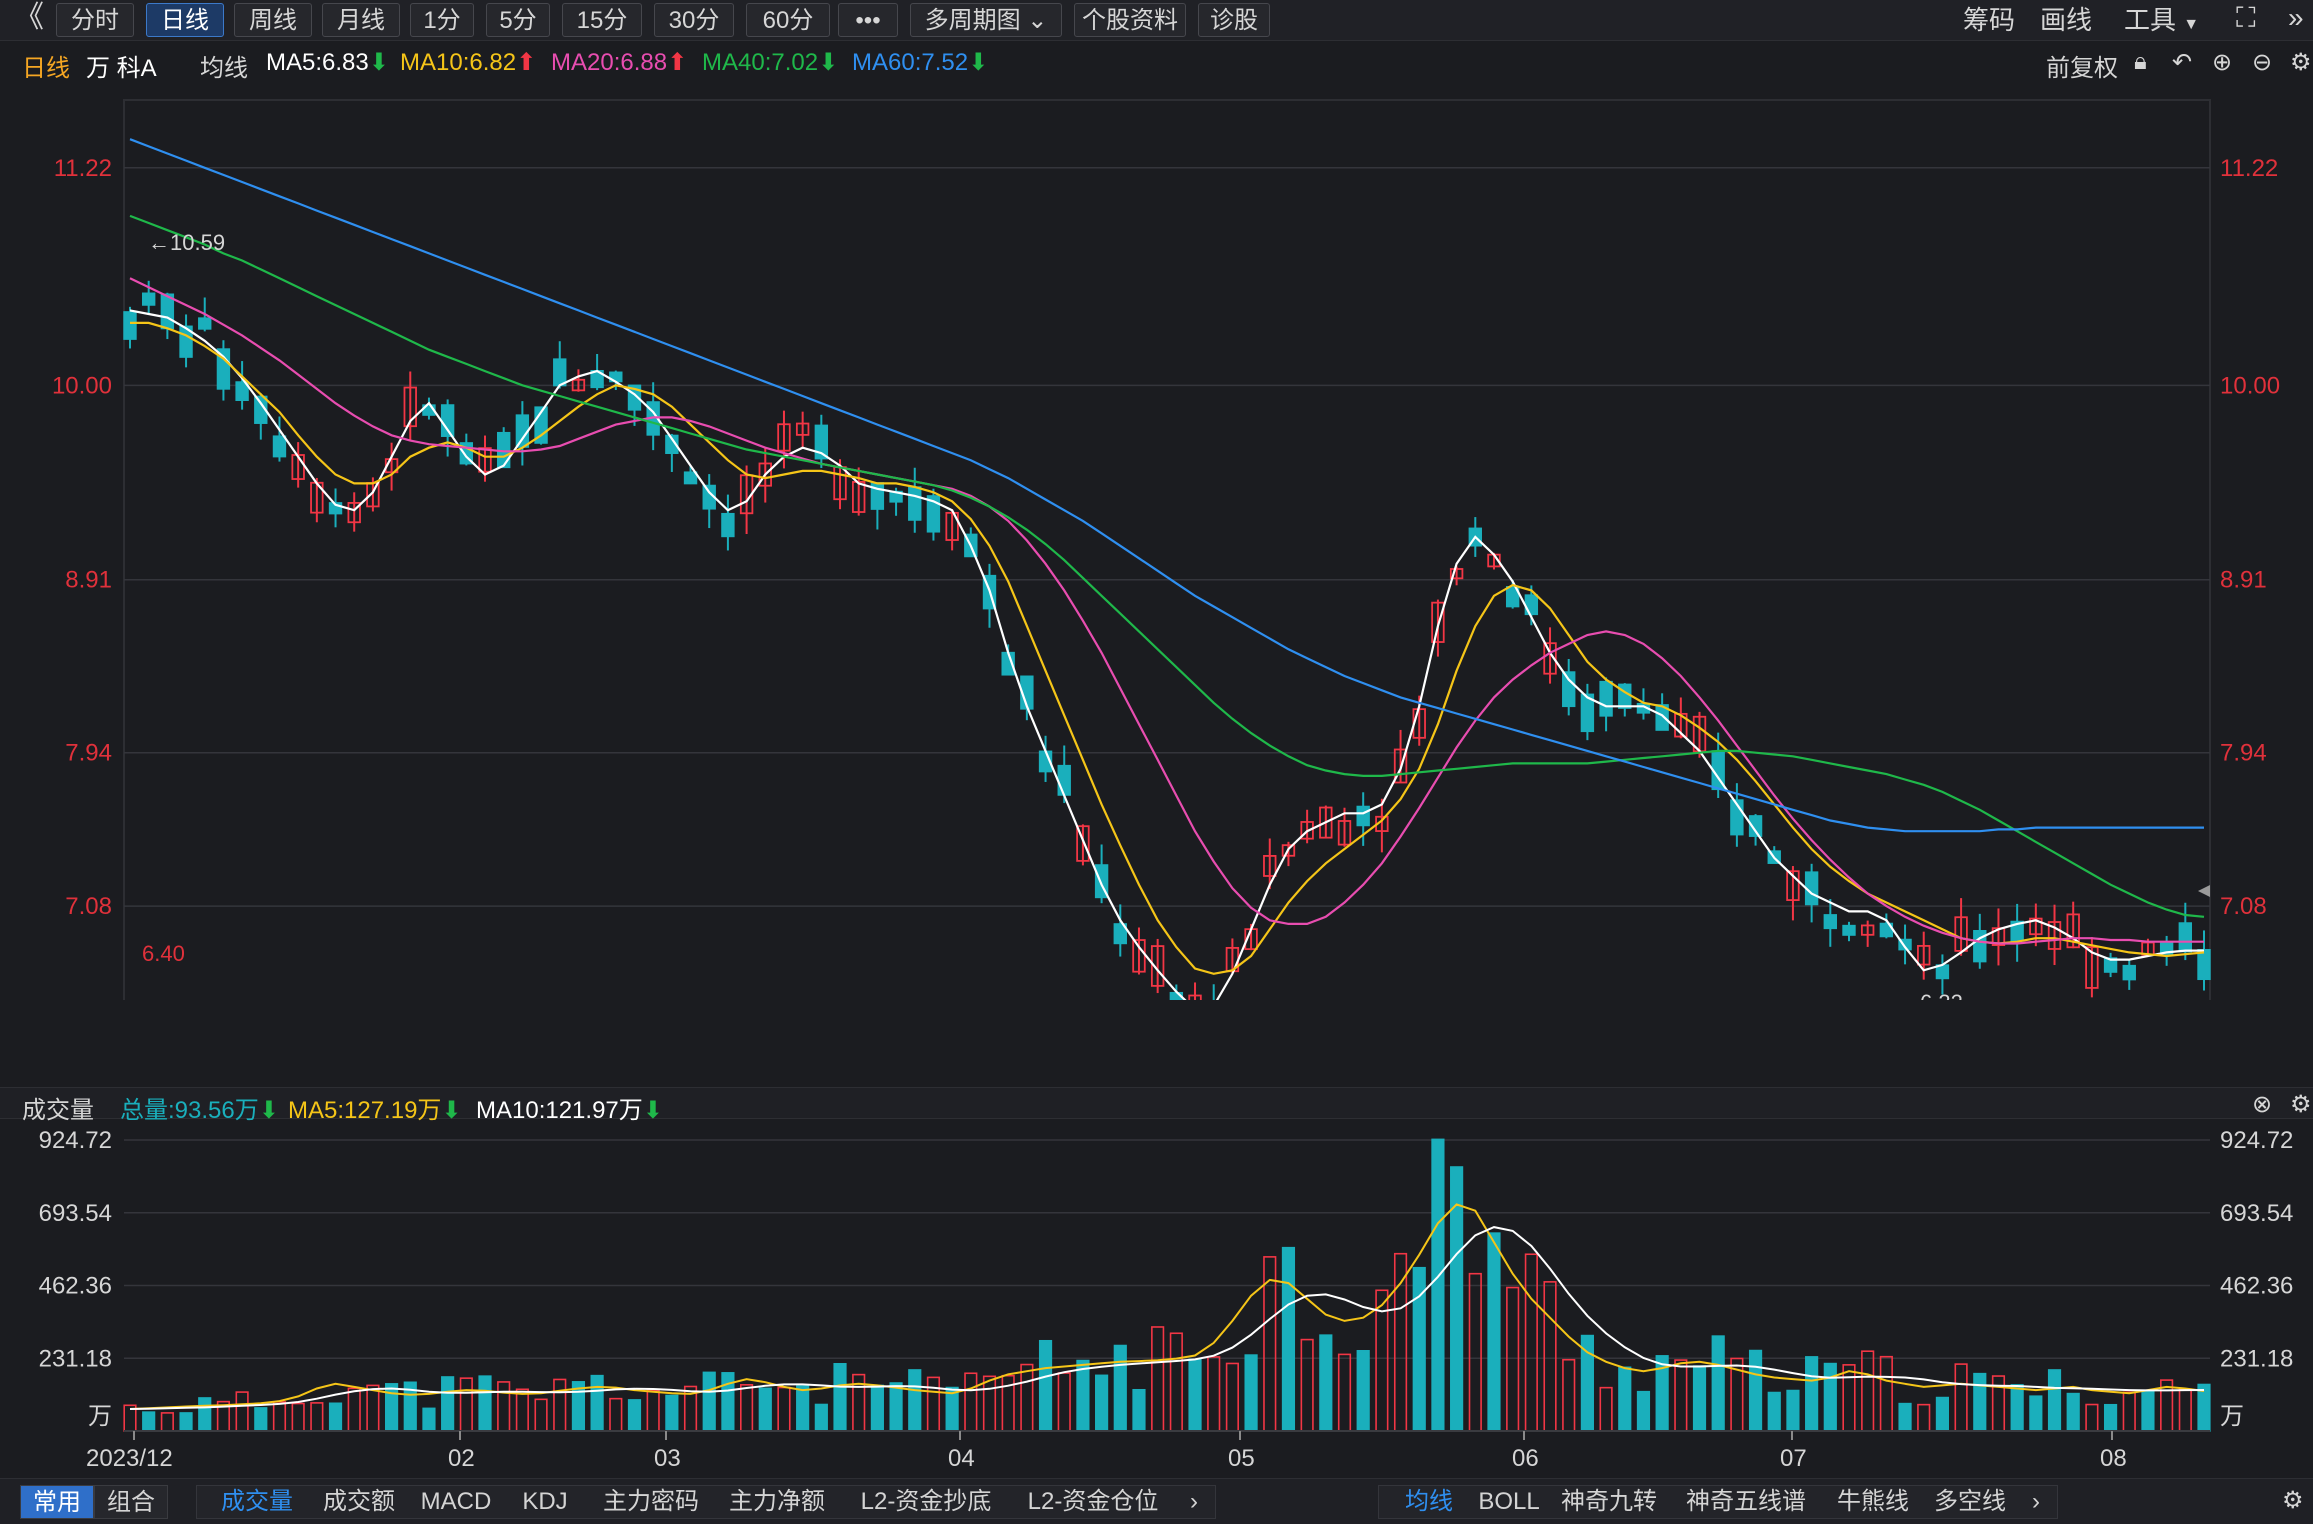 Image resolution: width=2313 pixels, height=1524 pixels. I want to click on volume-unit-right: 万, so click(2232, 1416).